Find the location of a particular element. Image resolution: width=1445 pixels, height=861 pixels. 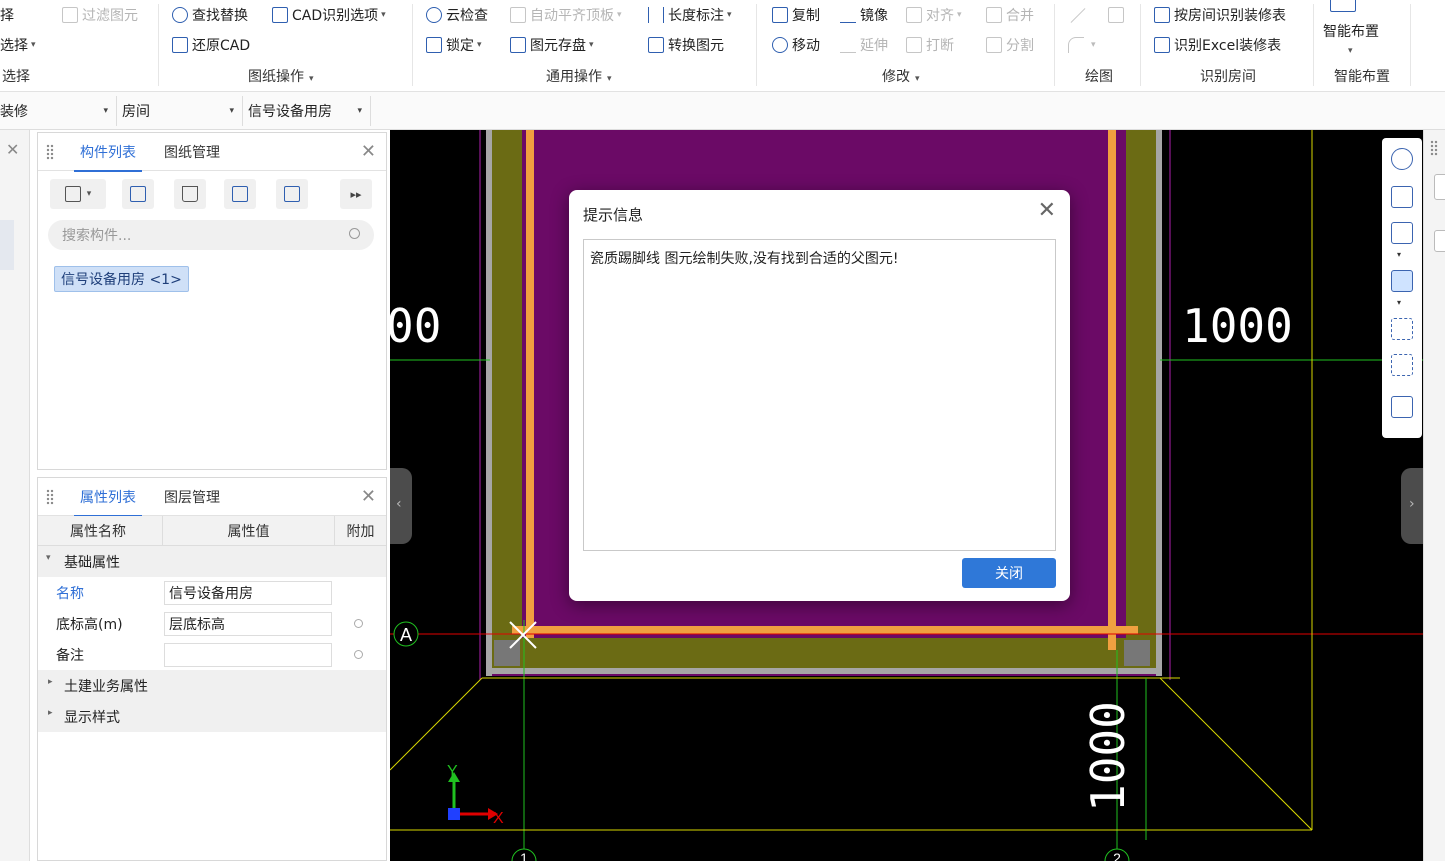

dialog-message: 瓷质踢脚线 图元绘制失败,没有找到合适的父图元! is located at coordinates (744, 259).